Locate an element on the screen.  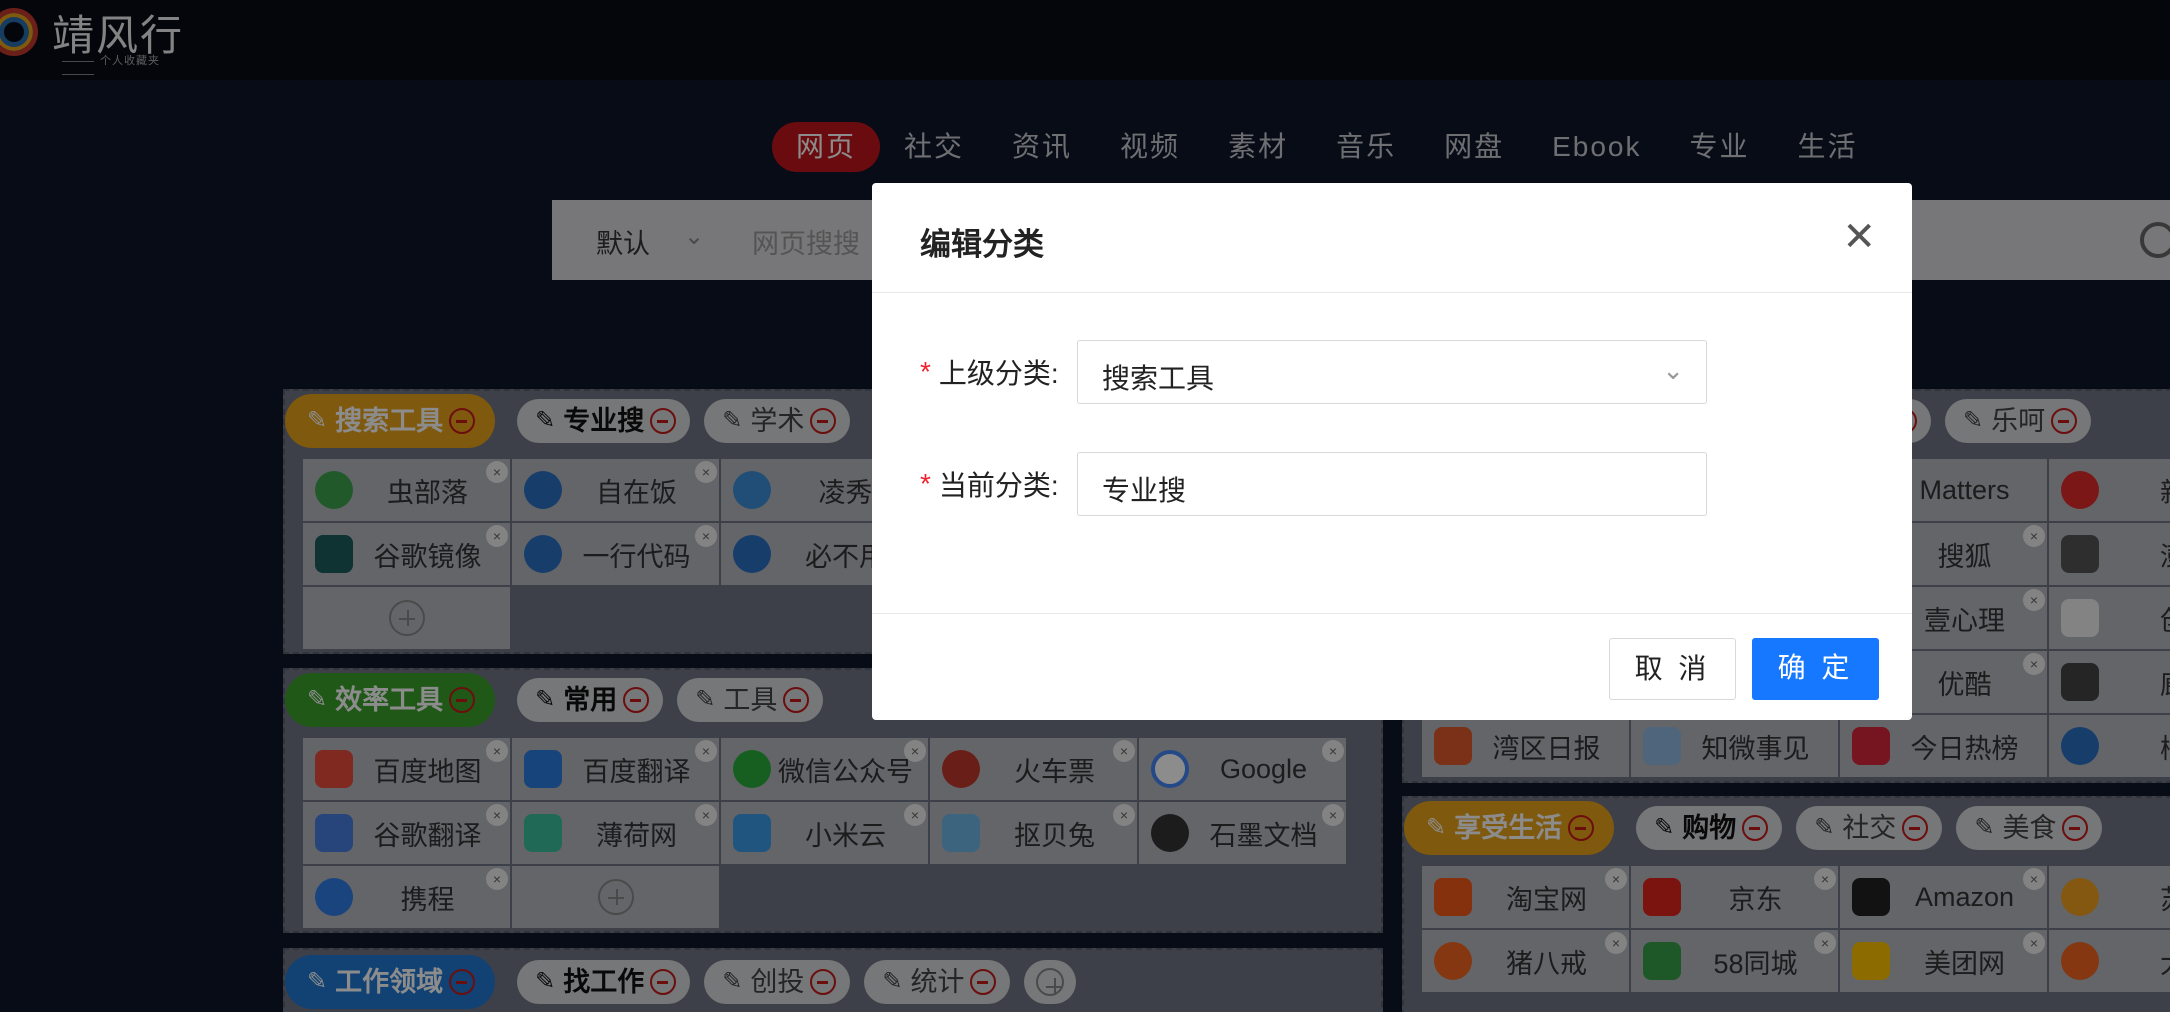
dialog-title: 编辑分类 is located at coordinates (982, 244).